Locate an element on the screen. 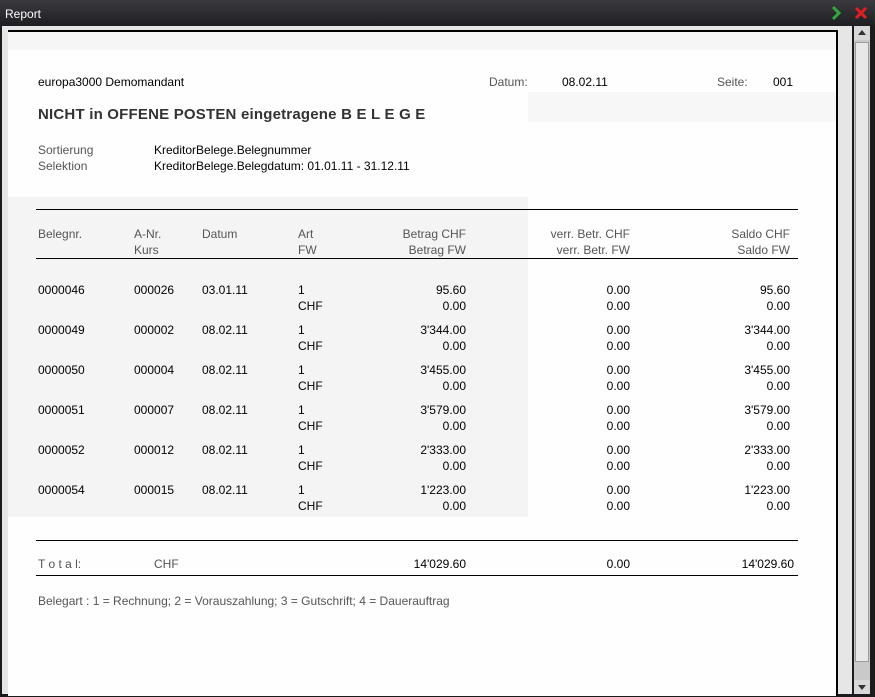  scrollbar-thumb is located at coordinates (862, 352).